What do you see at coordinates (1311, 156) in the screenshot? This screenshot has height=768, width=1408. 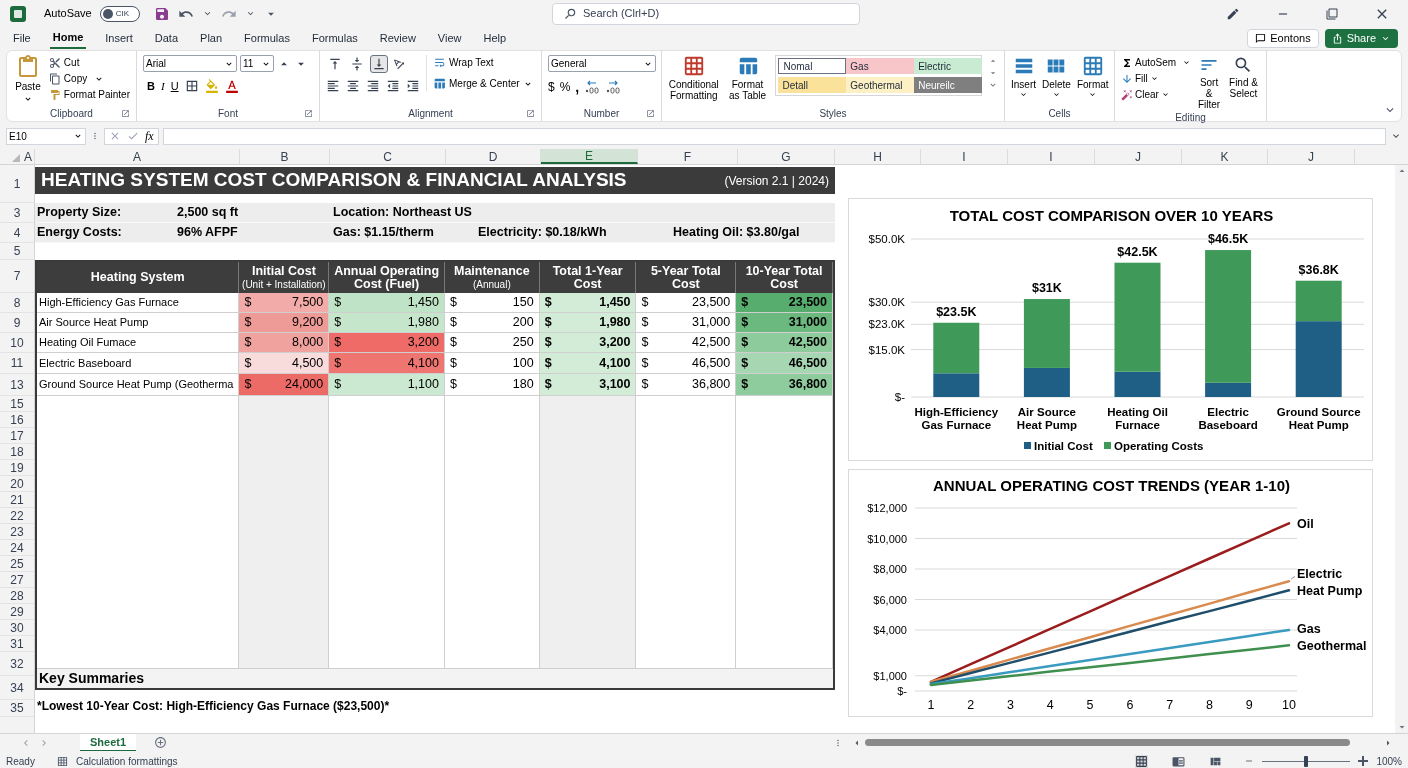 I see `column-header: J` at bounding box center [1311, 156].